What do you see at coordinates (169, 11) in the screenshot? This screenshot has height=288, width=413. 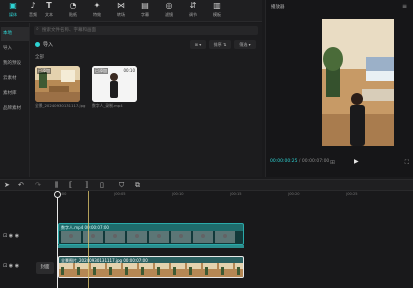 I see `toolbar-filter: ◎ 滤镜` at bounding box center [169, 11].